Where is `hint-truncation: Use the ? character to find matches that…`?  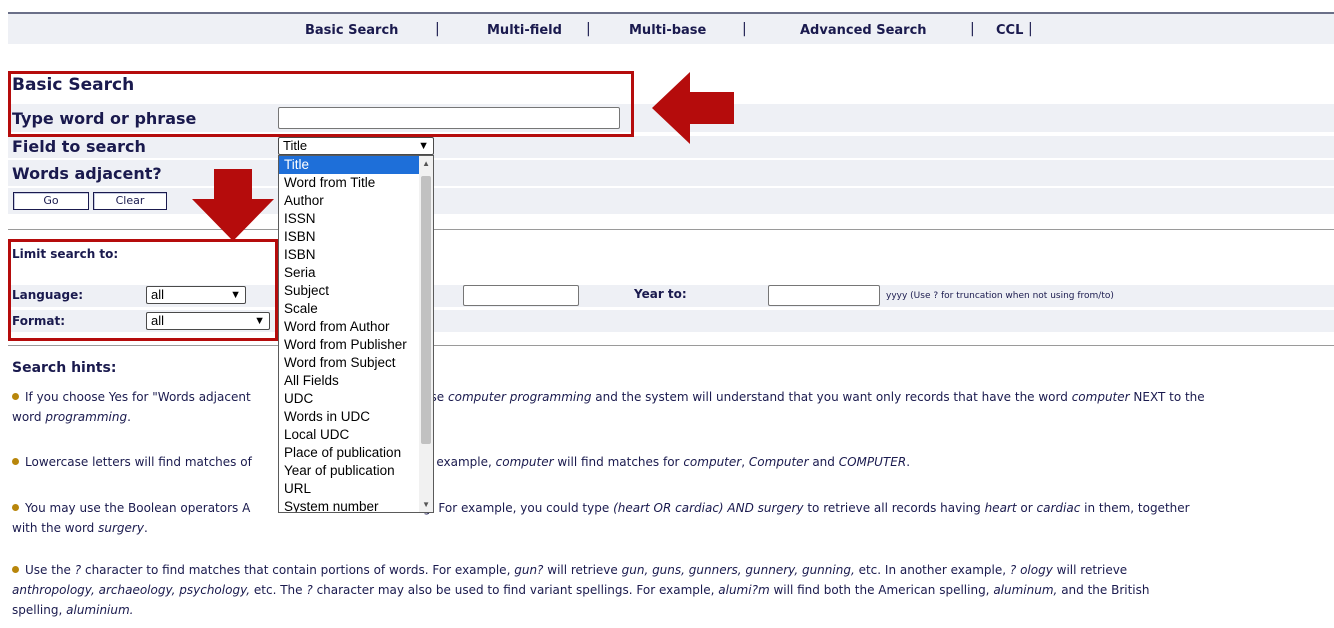 hint-truncation: Use the ? character to find matches that… is located at coordinates (581, 590).